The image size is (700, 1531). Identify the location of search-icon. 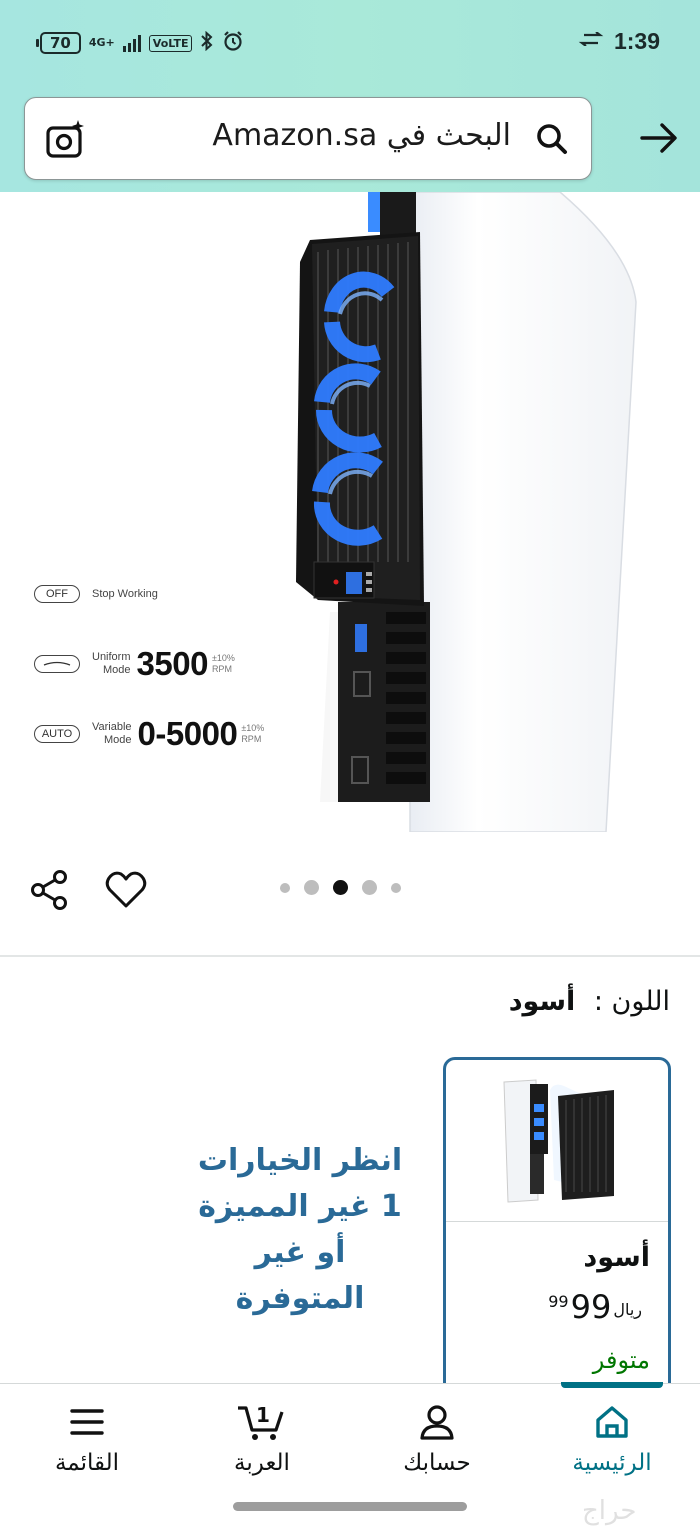
(552, 139).